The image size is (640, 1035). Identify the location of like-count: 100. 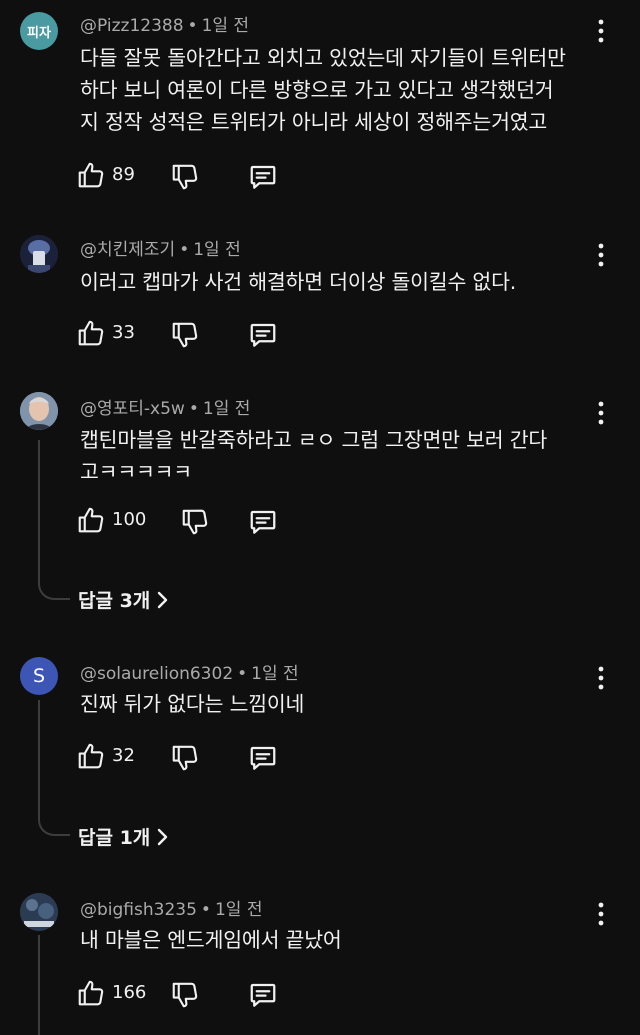
(129, 519).